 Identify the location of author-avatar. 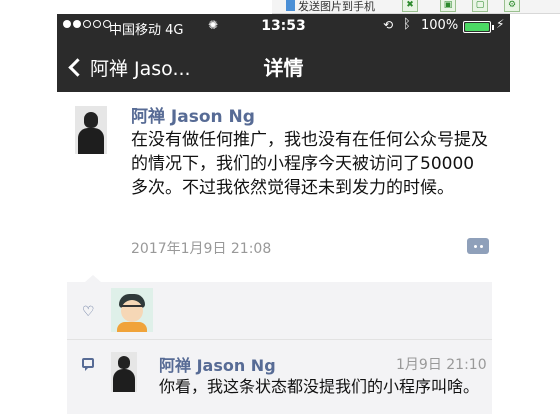
(91, 130).